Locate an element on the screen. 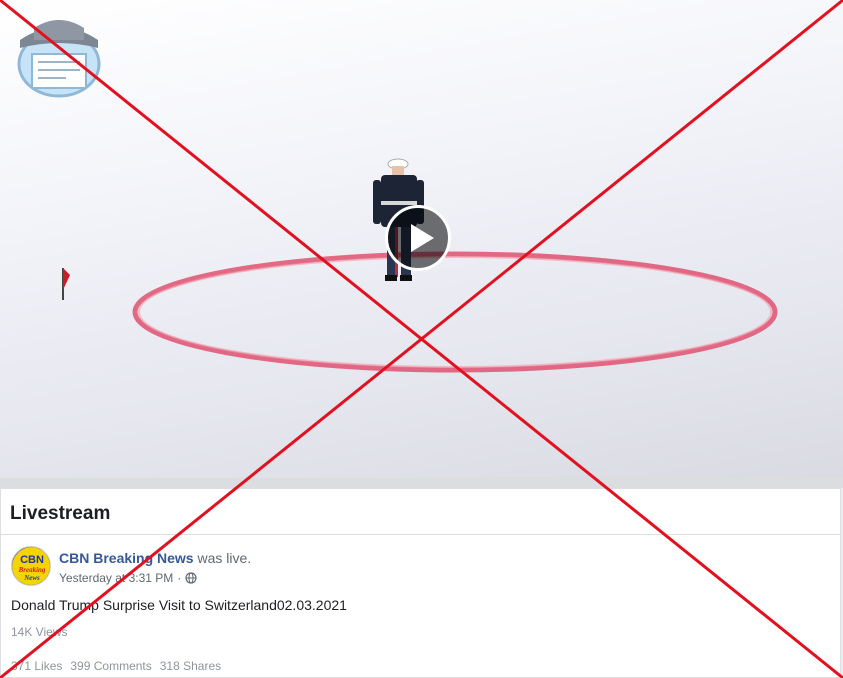 The image size is (843, 678). globe-icon is located at coordinates (191, 578).